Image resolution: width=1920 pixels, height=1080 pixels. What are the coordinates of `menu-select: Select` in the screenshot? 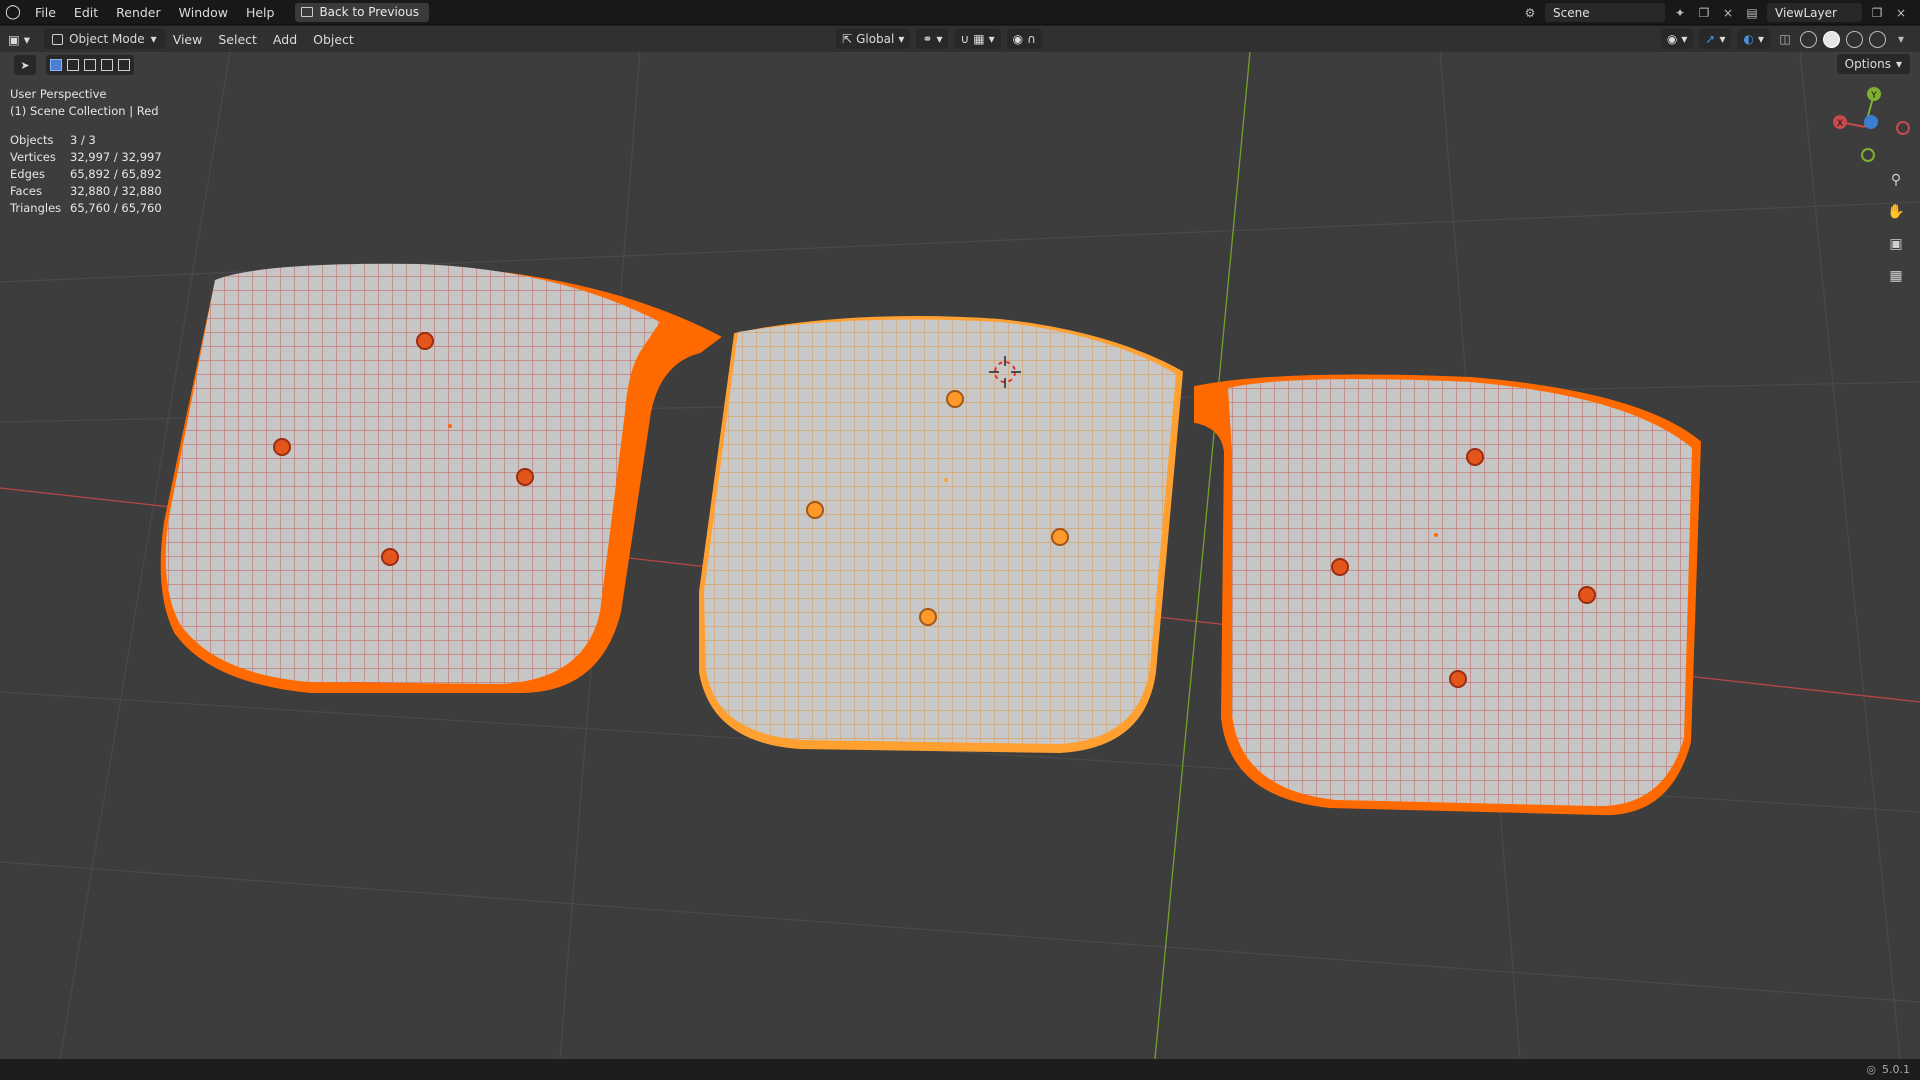 It's located at (237, 39).